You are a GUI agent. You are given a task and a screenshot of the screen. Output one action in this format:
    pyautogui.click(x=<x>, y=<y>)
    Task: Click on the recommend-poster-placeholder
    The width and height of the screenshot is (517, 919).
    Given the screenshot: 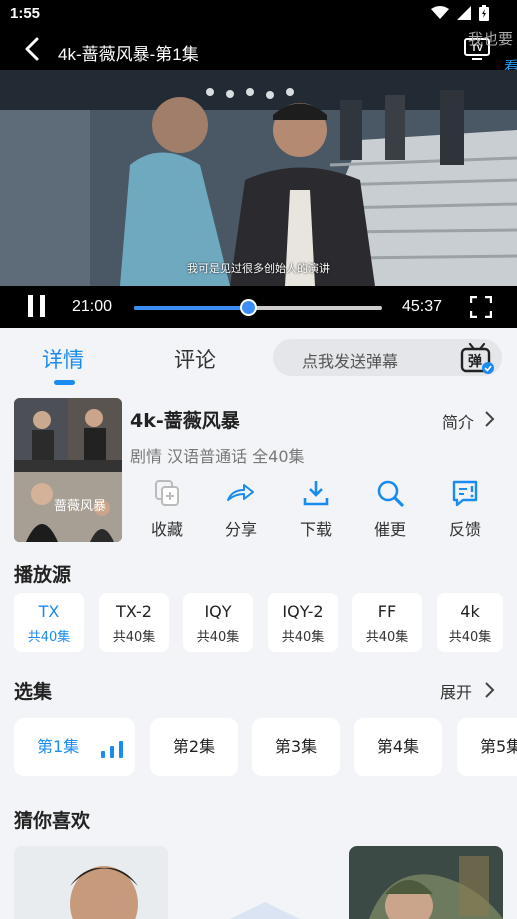 What is the action you would take?
    pyautogui.click(x=265, y=899)
    